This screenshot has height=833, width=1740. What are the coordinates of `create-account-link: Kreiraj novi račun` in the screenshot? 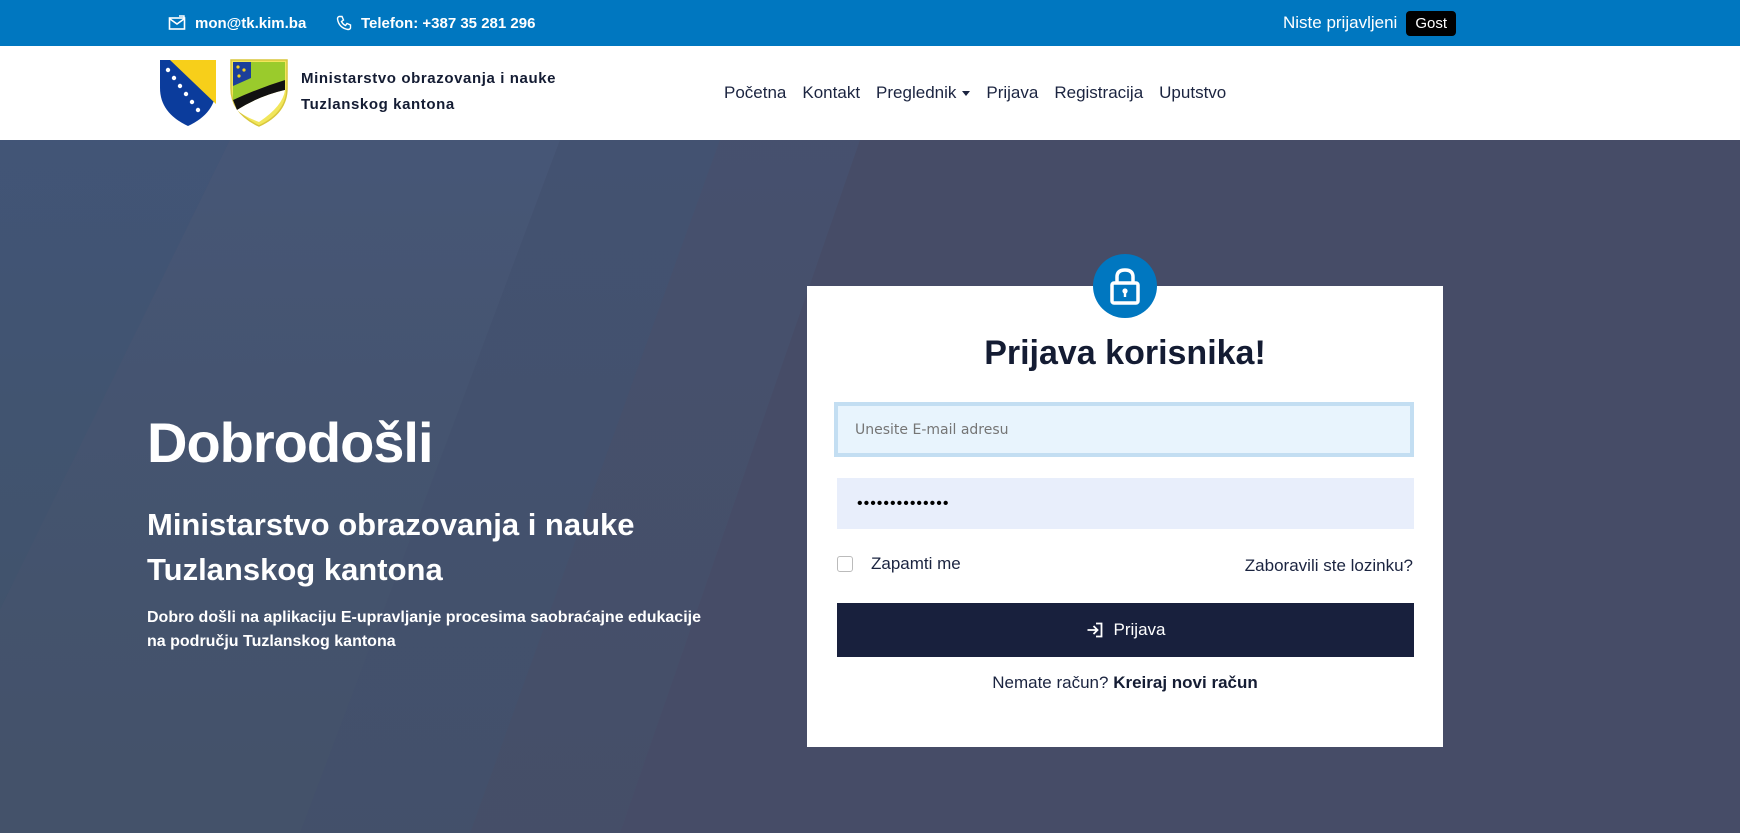 It's located at (1185, 682).